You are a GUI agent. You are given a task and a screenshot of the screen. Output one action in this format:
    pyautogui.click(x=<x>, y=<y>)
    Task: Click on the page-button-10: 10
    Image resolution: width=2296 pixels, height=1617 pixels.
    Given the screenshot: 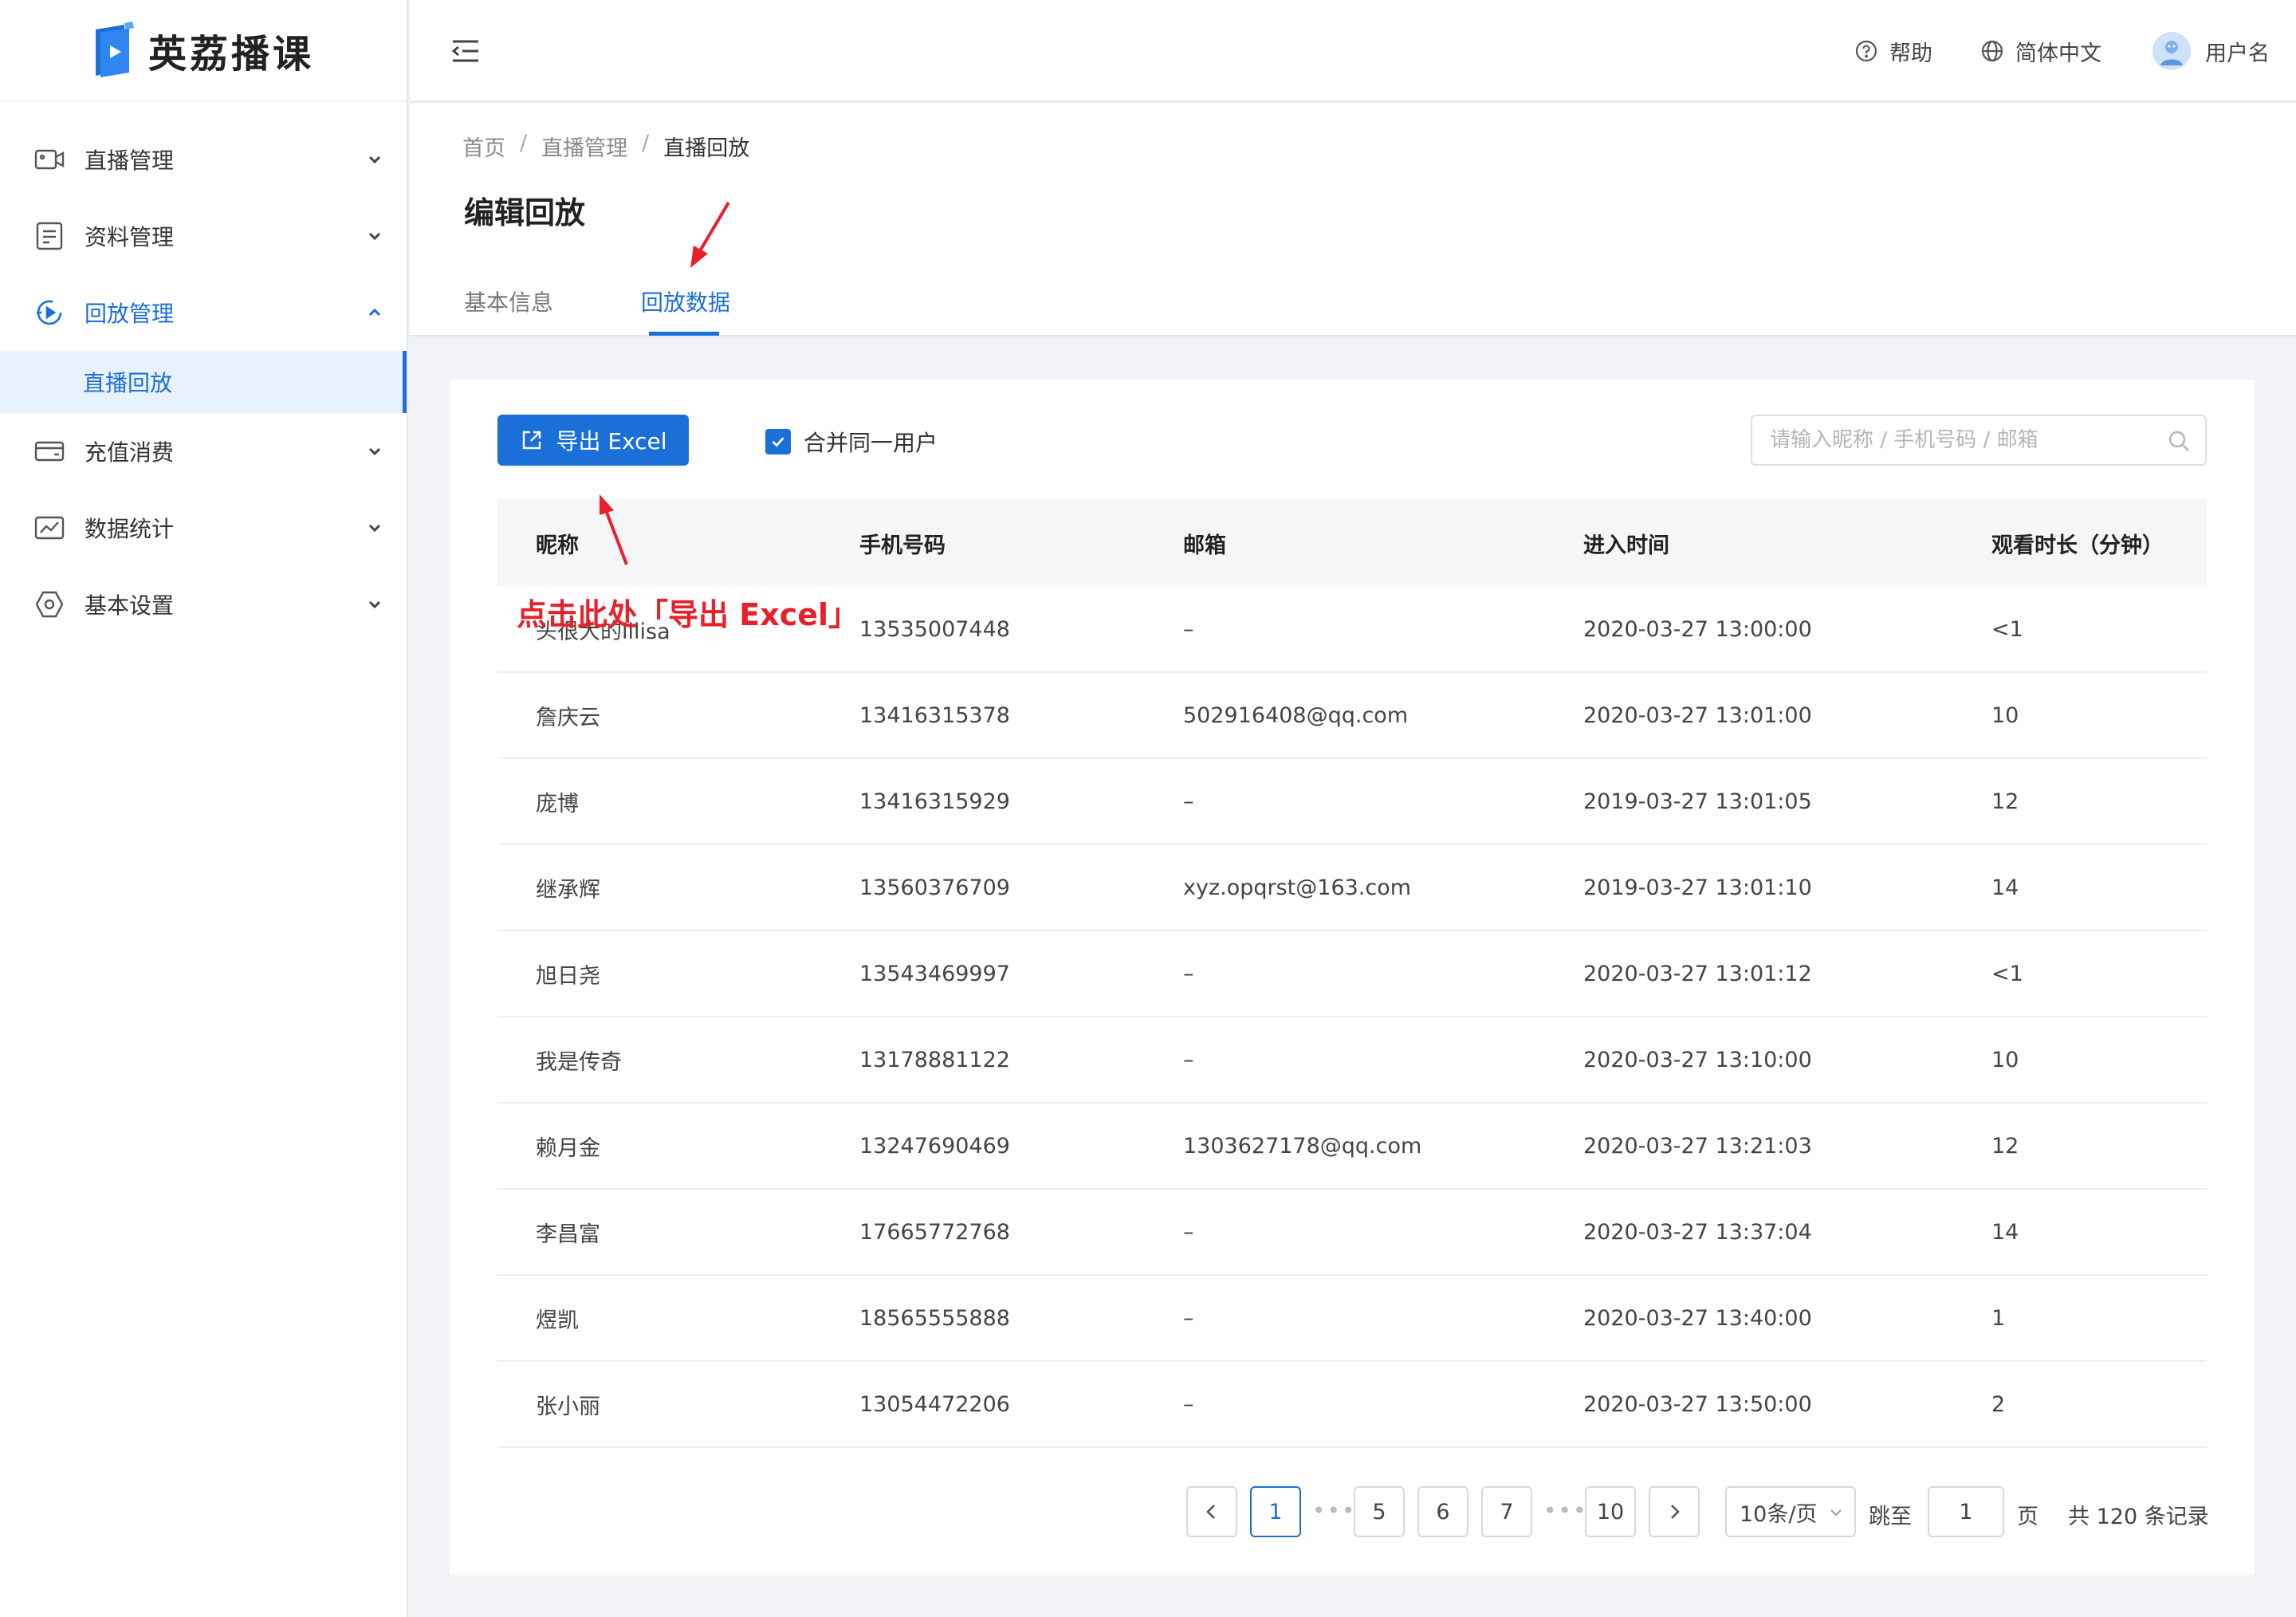 What is the action you would take?
    pyautogui.click(x=1610, y=1512)
    